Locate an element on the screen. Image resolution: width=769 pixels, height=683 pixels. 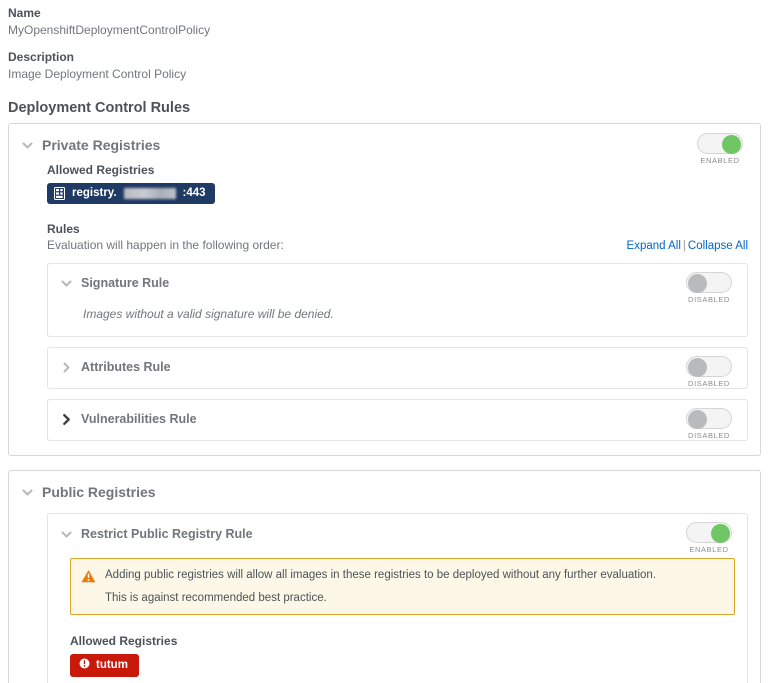
expand-collapse-links: Expand All | Collapse All is located at coordinates (687, 246).